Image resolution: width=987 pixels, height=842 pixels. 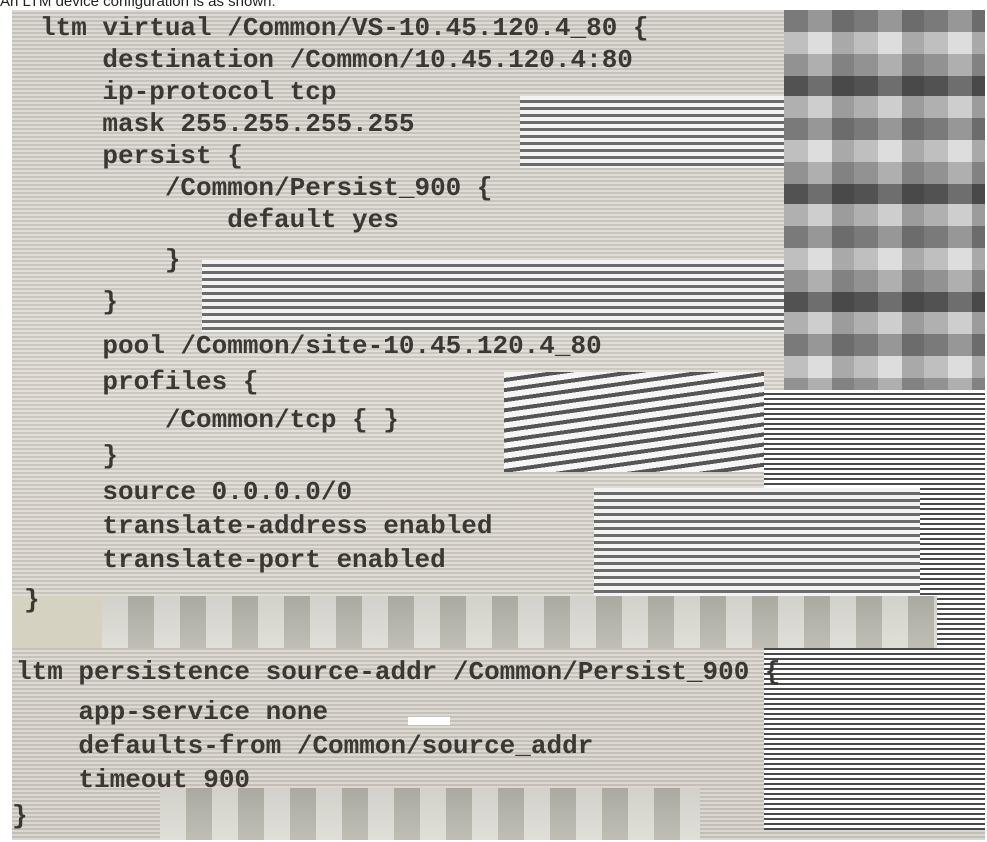 What do you see at coordinates (321, 346) in the screenshot?
I see `code-line: pool /Common/site-10.45.120.4_80` at bounding box center [321, 346].